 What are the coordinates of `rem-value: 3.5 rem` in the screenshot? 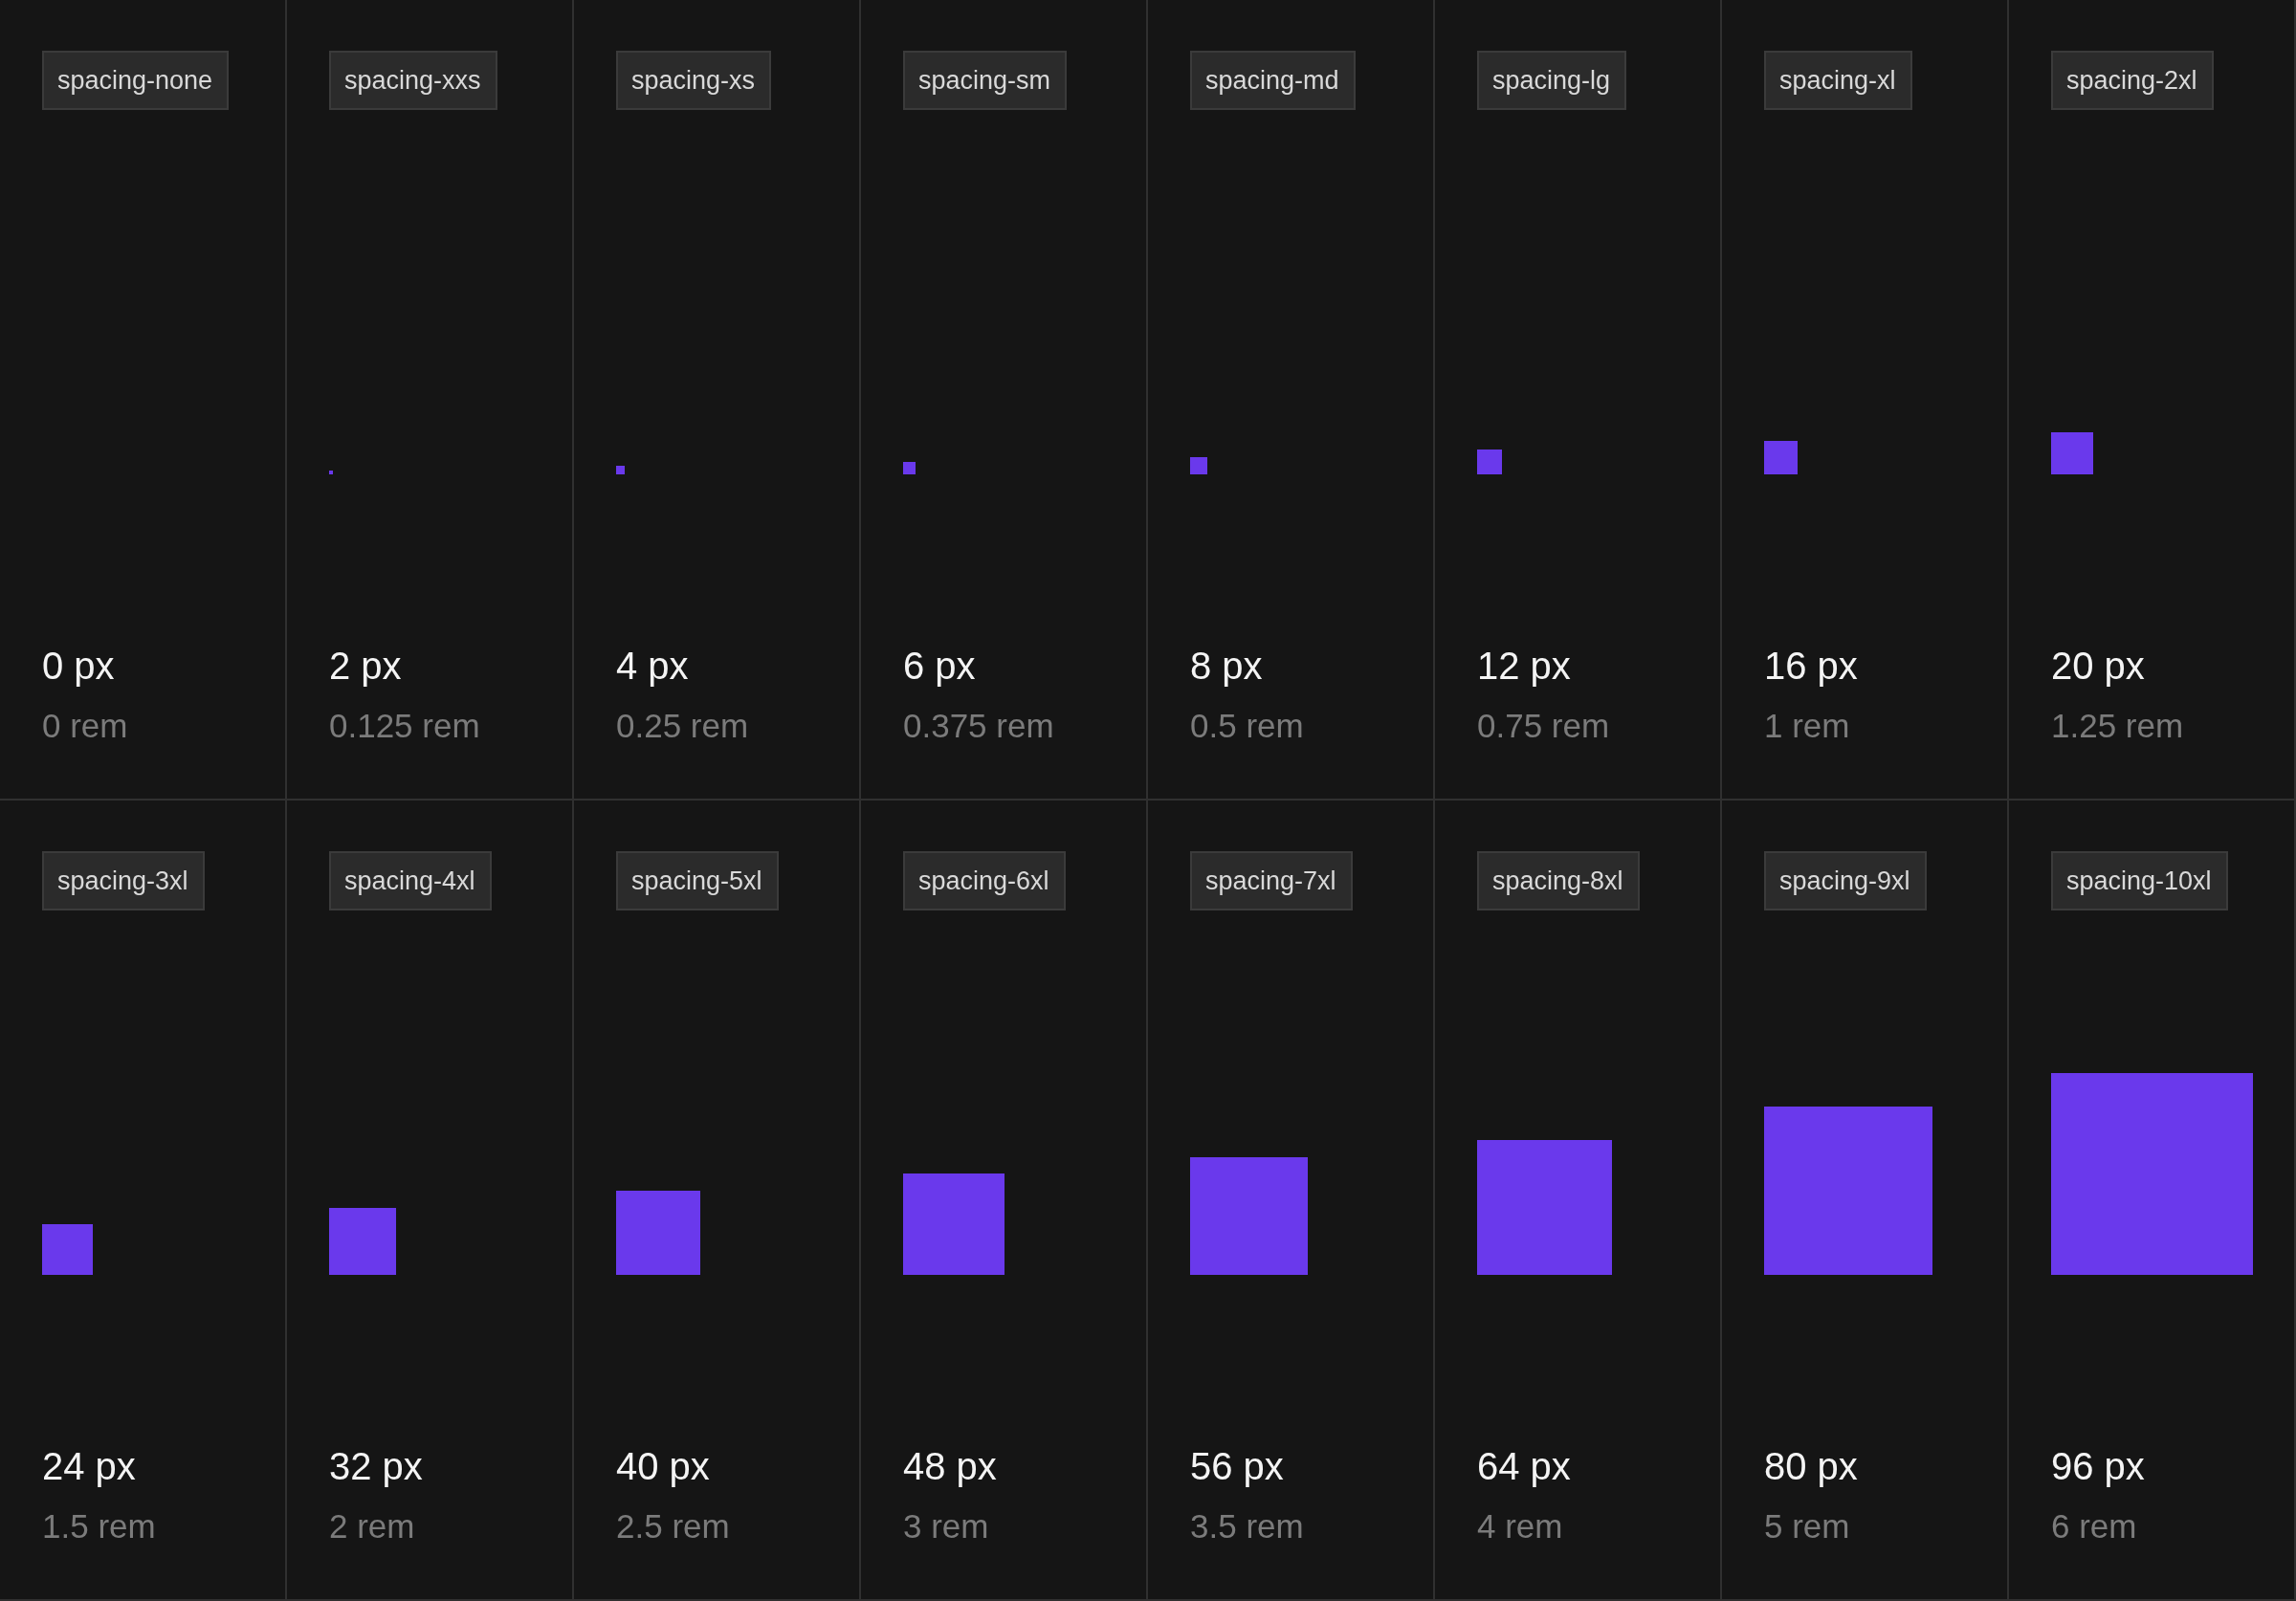 It's located at (1247, 1526).